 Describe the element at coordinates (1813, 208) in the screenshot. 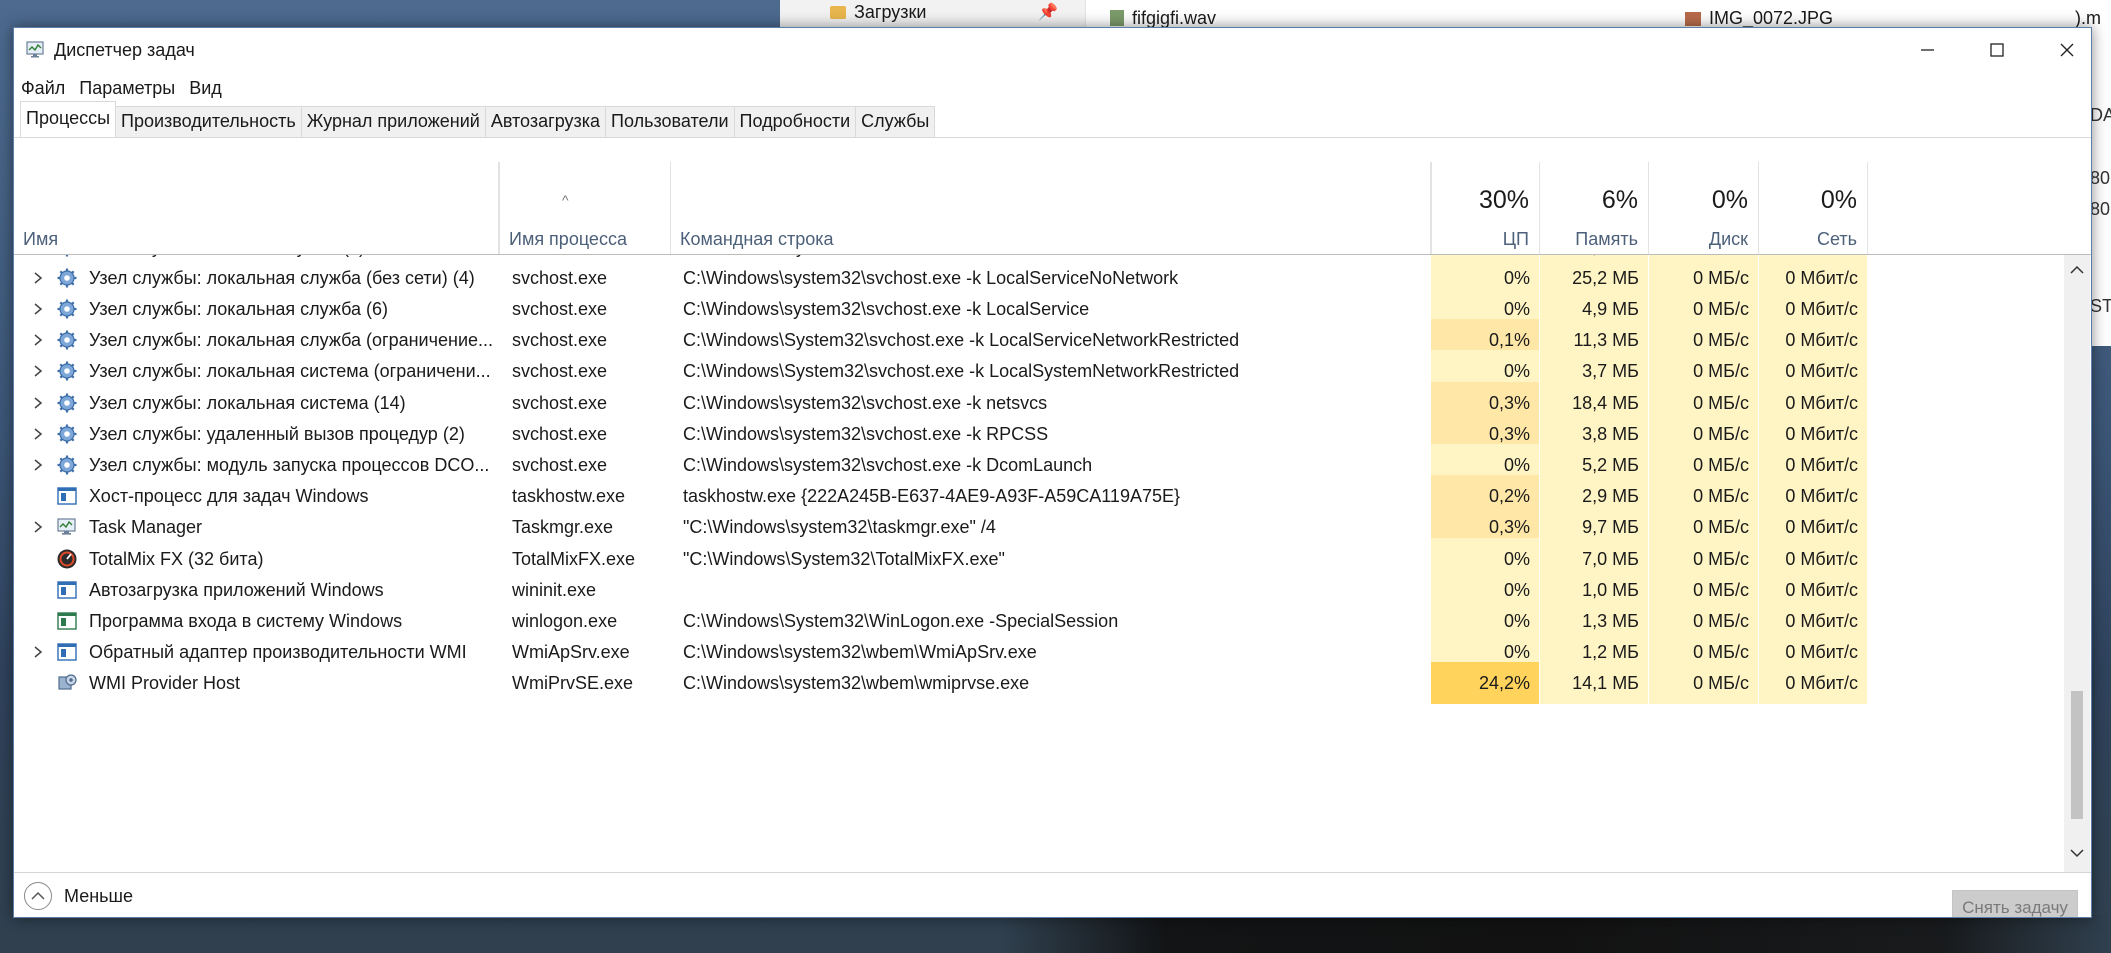

I see `column-header-network: 0% Сеть` at that location.